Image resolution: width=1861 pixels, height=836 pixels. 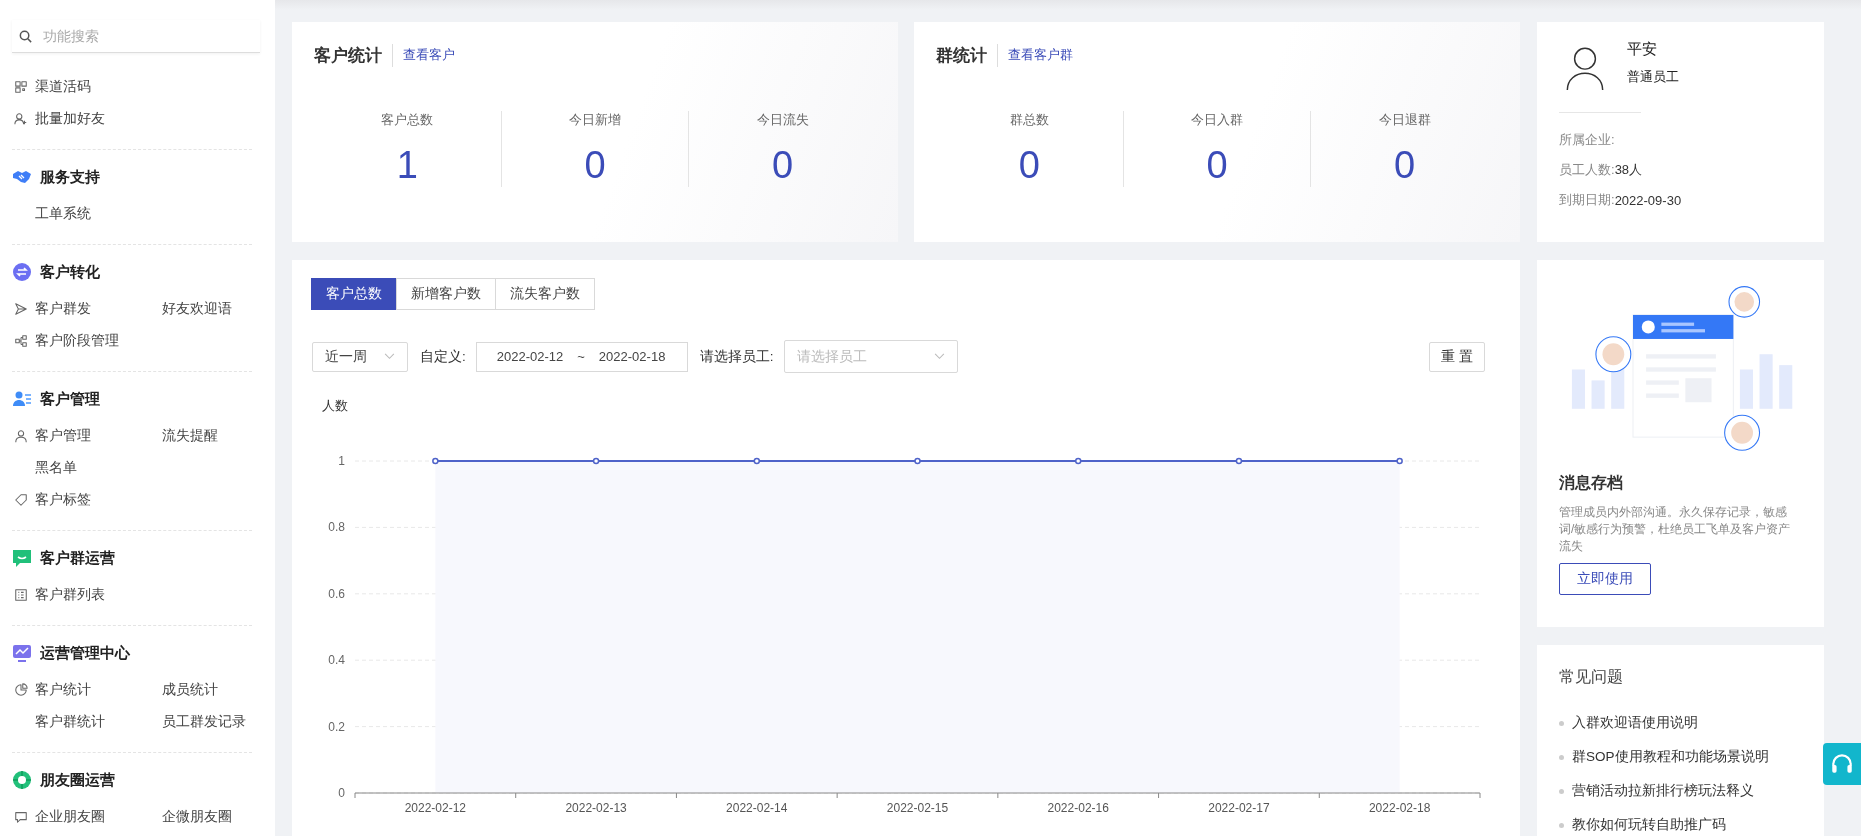 What do you see at coordinates (917, 808) in the screenshot?
I see `axis-label: 2022-02-15` at bounding box center [917, 808].